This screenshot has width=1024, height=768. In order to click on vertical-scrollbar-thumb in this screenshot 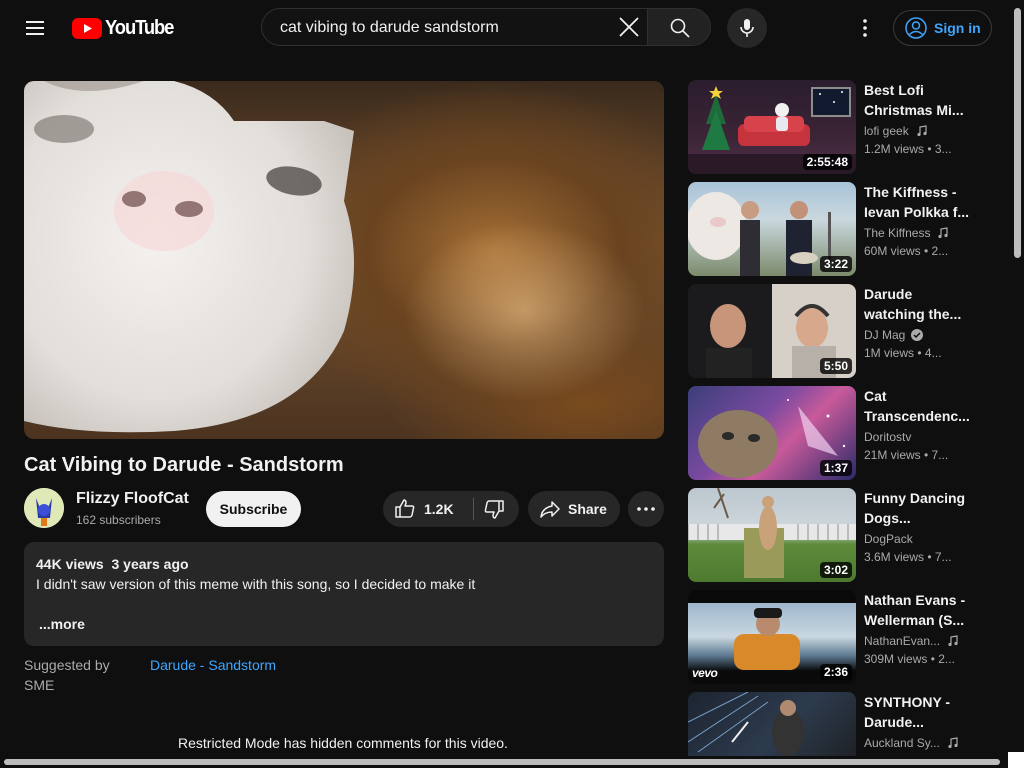, I will do `click(1017, 133)`.